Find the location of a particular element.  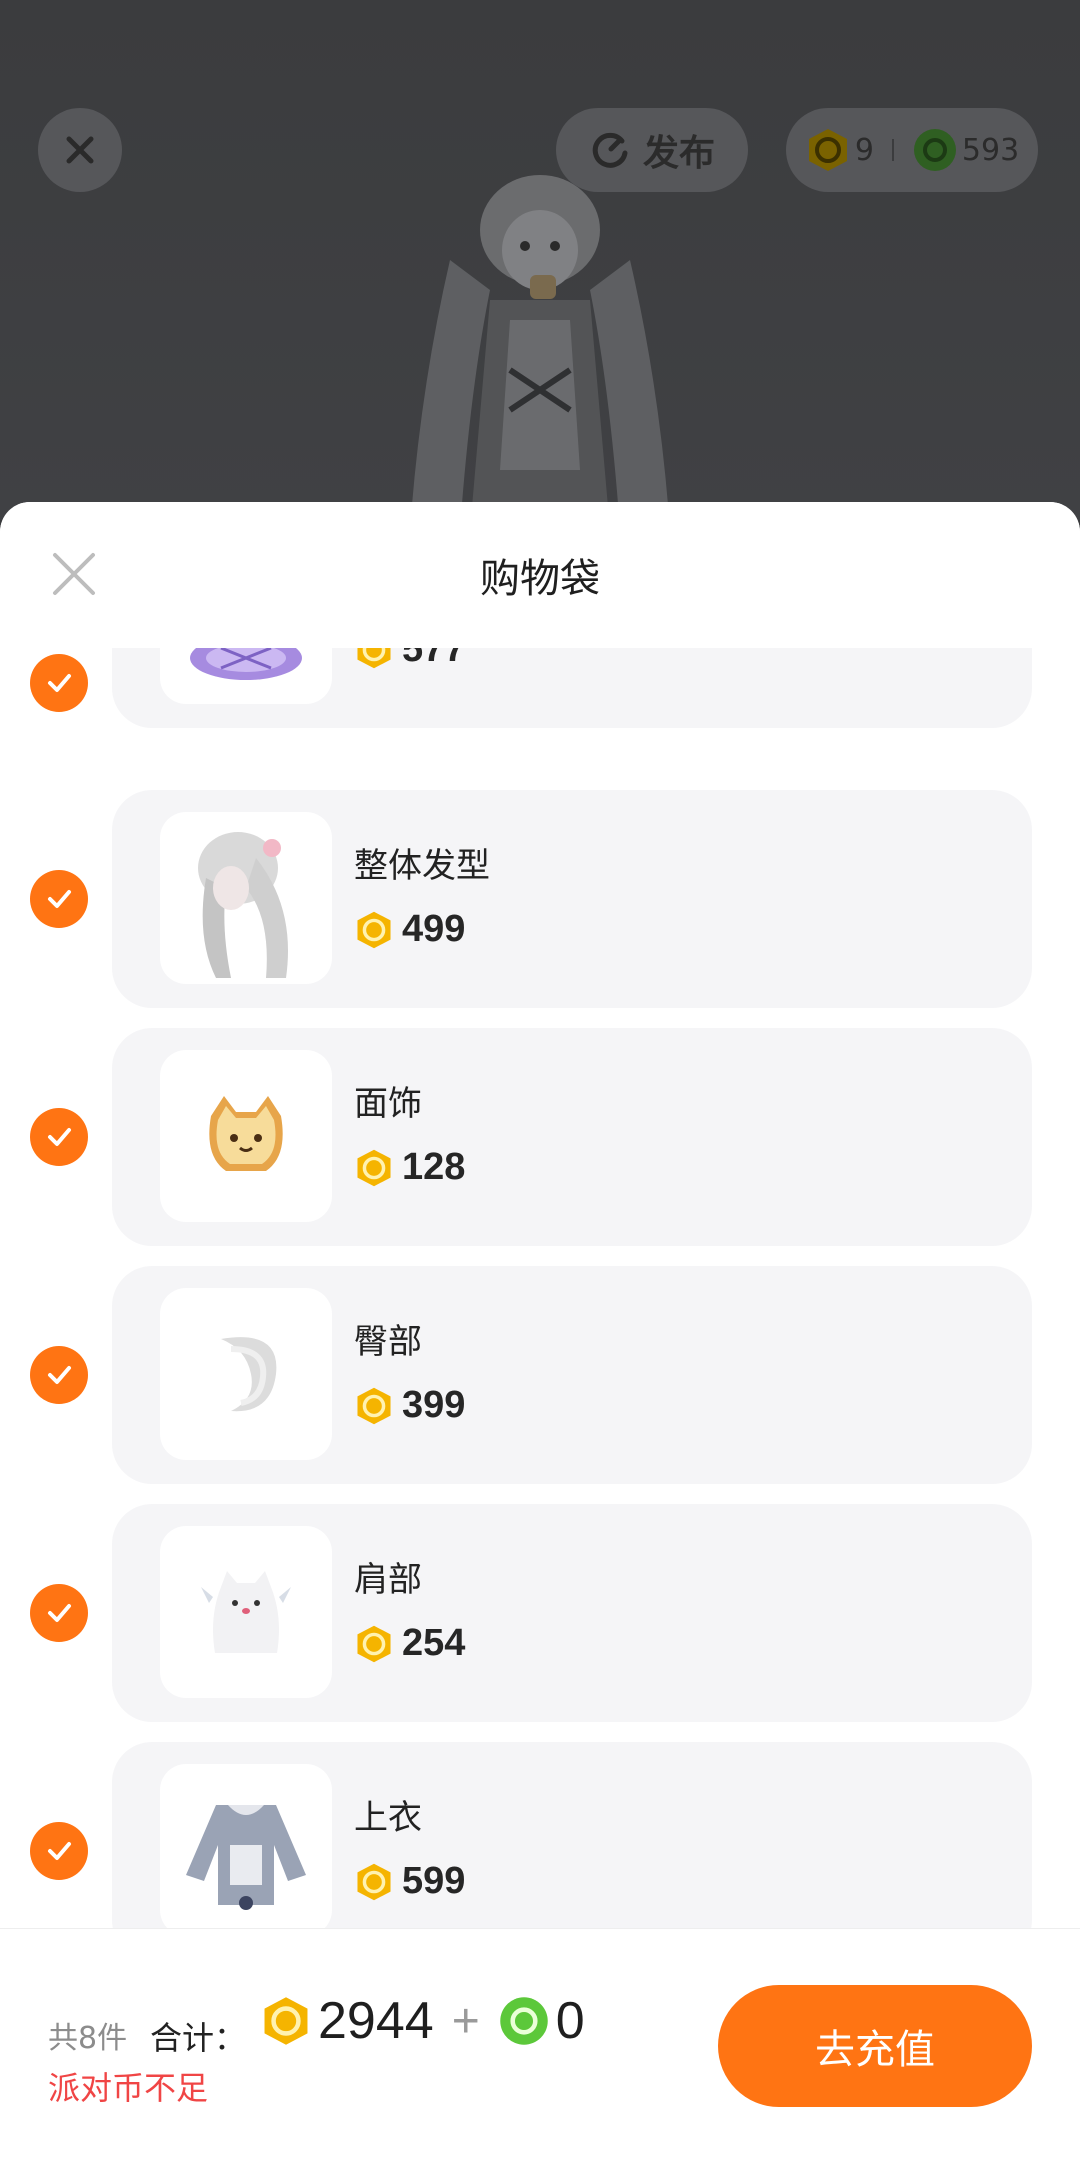

balance-divider is located at coordinates (892, 150).